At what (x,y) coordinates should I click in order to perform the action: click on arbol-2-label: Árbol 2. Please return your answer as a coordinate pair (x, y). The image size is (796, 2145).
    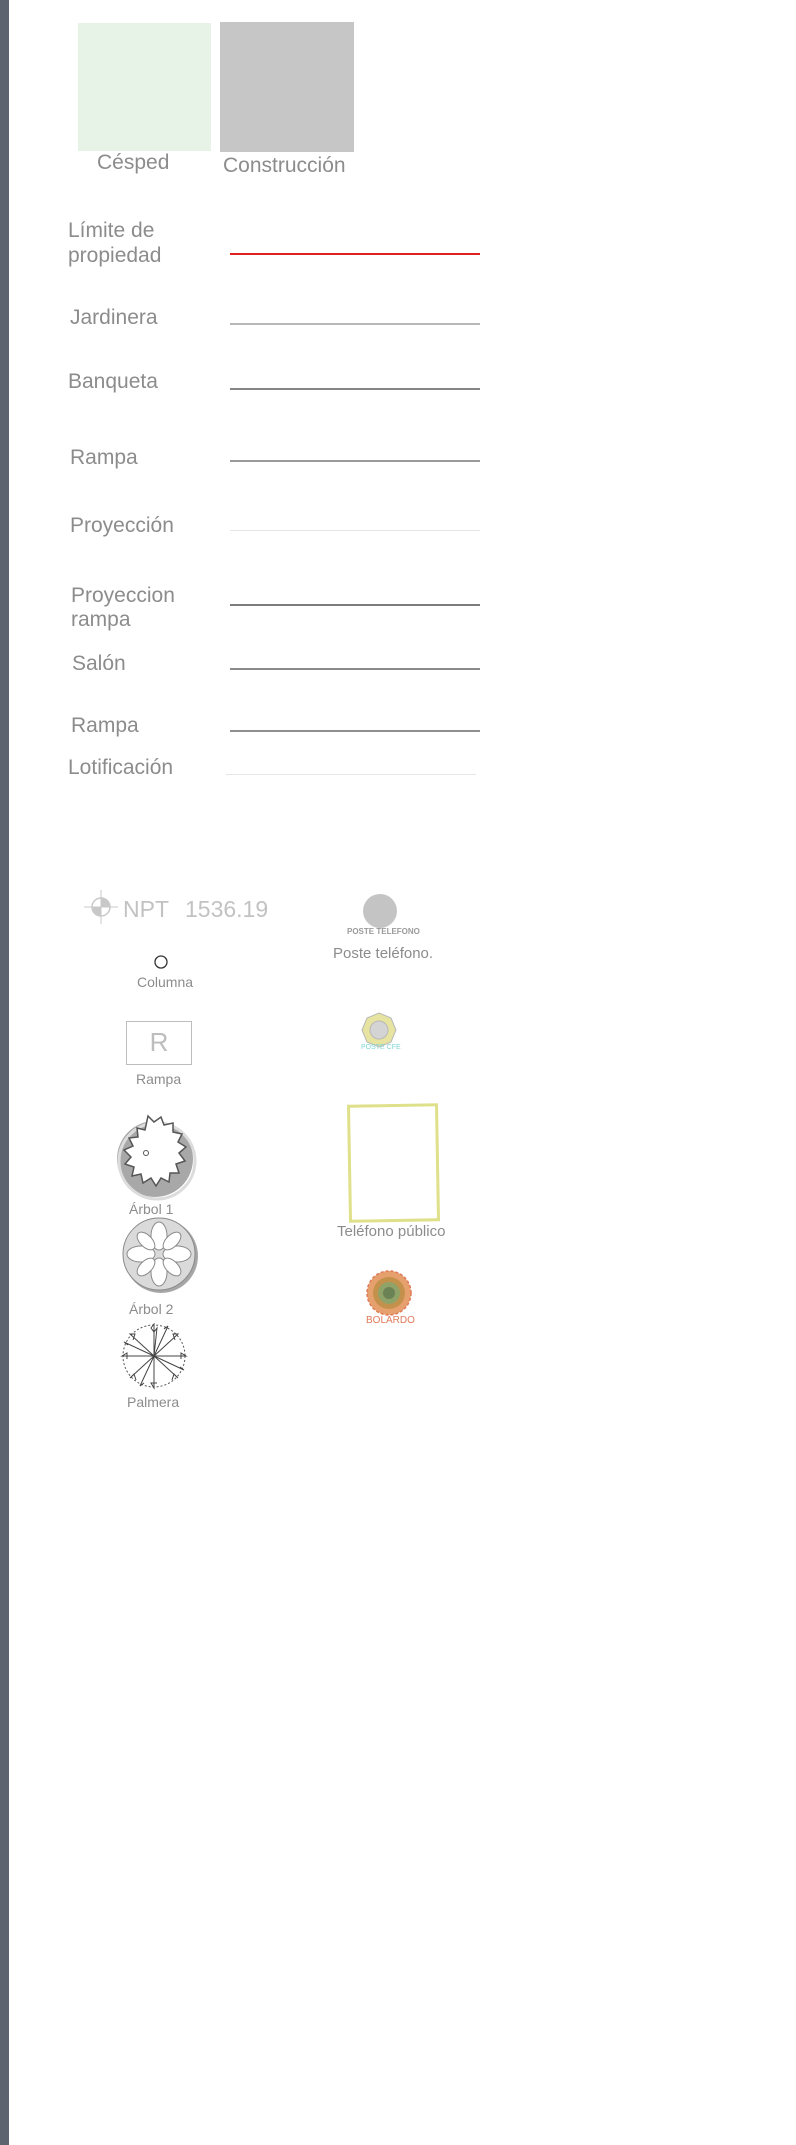
    Looking at the image, I should click on (151, 1309).